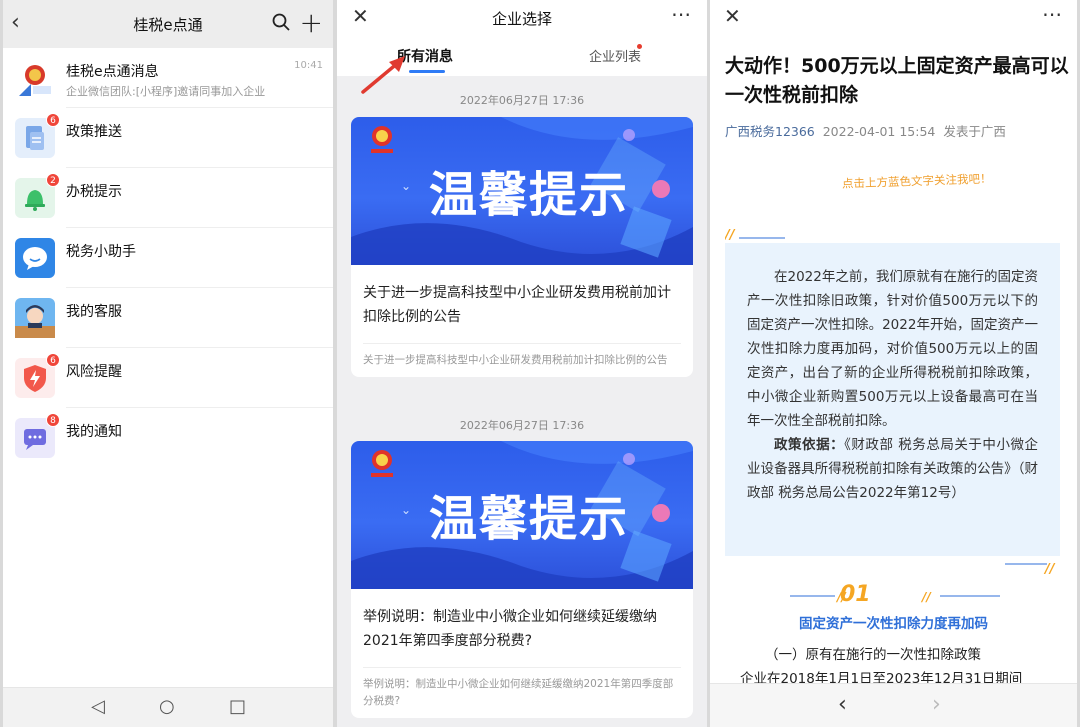 The image size is (1080, 727). What do you see at coordinates (281, 22) in the screenshot?
I see `search-icon` at bounding box center [281, 22].